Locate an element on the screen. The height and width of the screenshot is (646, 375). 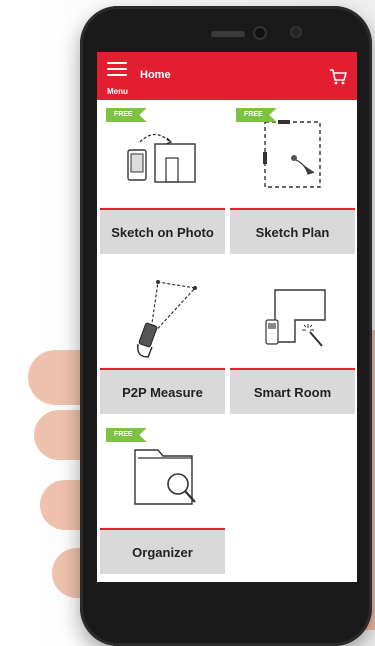
tile-p2p-measure: P2P Measure is located at coordinates (162, 338).